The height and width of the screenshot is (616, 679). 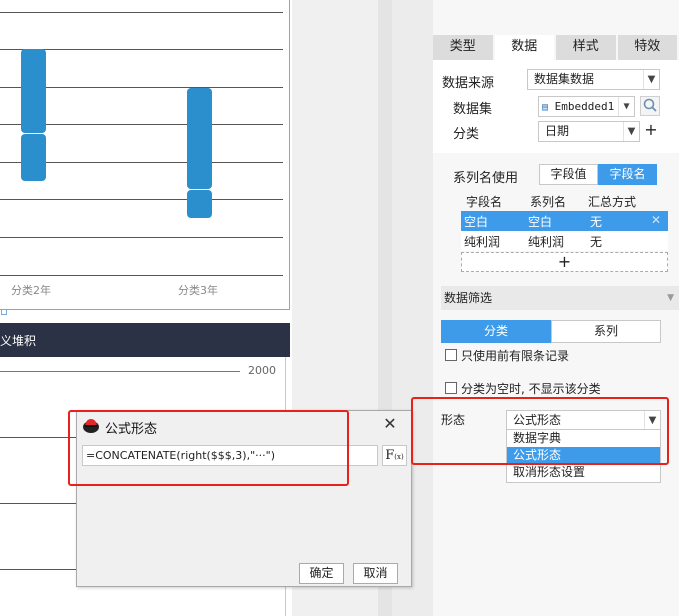 What do you see at coordinates (468, 298) in the screenshot?
I see `data-filter-label: 数据筛选` at bounding box center [468, 298].